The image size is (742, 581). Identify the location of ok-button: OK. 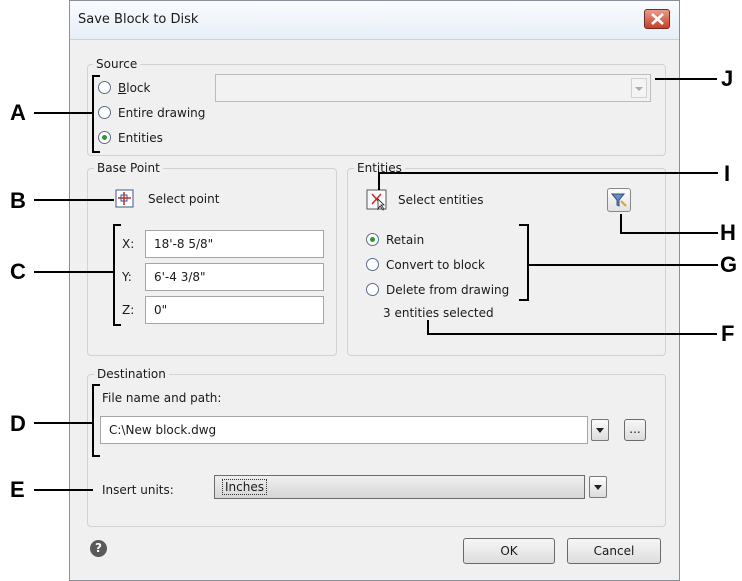
(509, 551).